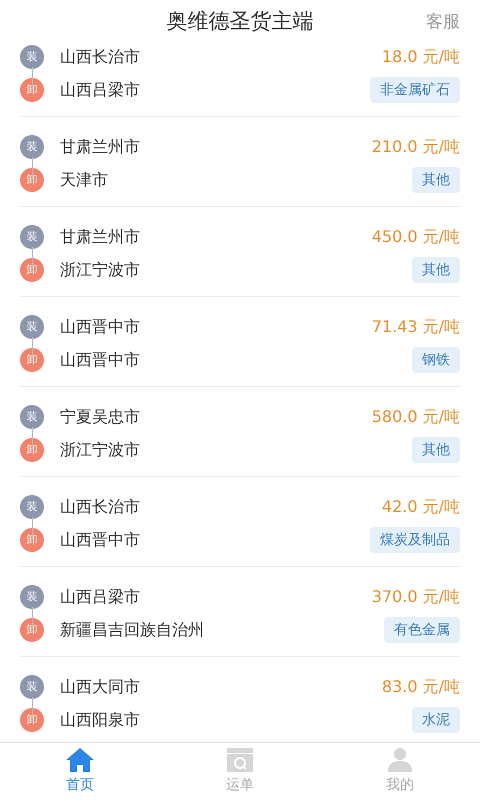 The height and width of the screenshot is (800, 480). Describe the element at coordinates (416, 327) in the screenshot. I see `price: 71.43 元/吨` at that location.